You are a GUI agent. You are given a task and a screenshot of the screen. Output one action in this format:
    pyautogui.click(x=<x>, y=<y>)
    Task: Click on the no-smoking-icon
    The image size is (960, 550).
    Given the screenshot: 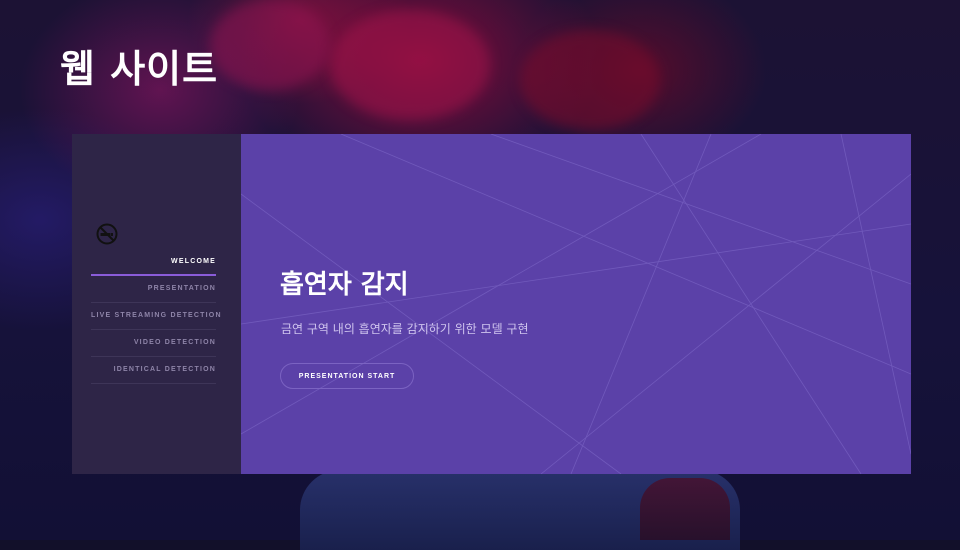 What is the action you would take?
    pyautogui.click(x=107, y=234)
    